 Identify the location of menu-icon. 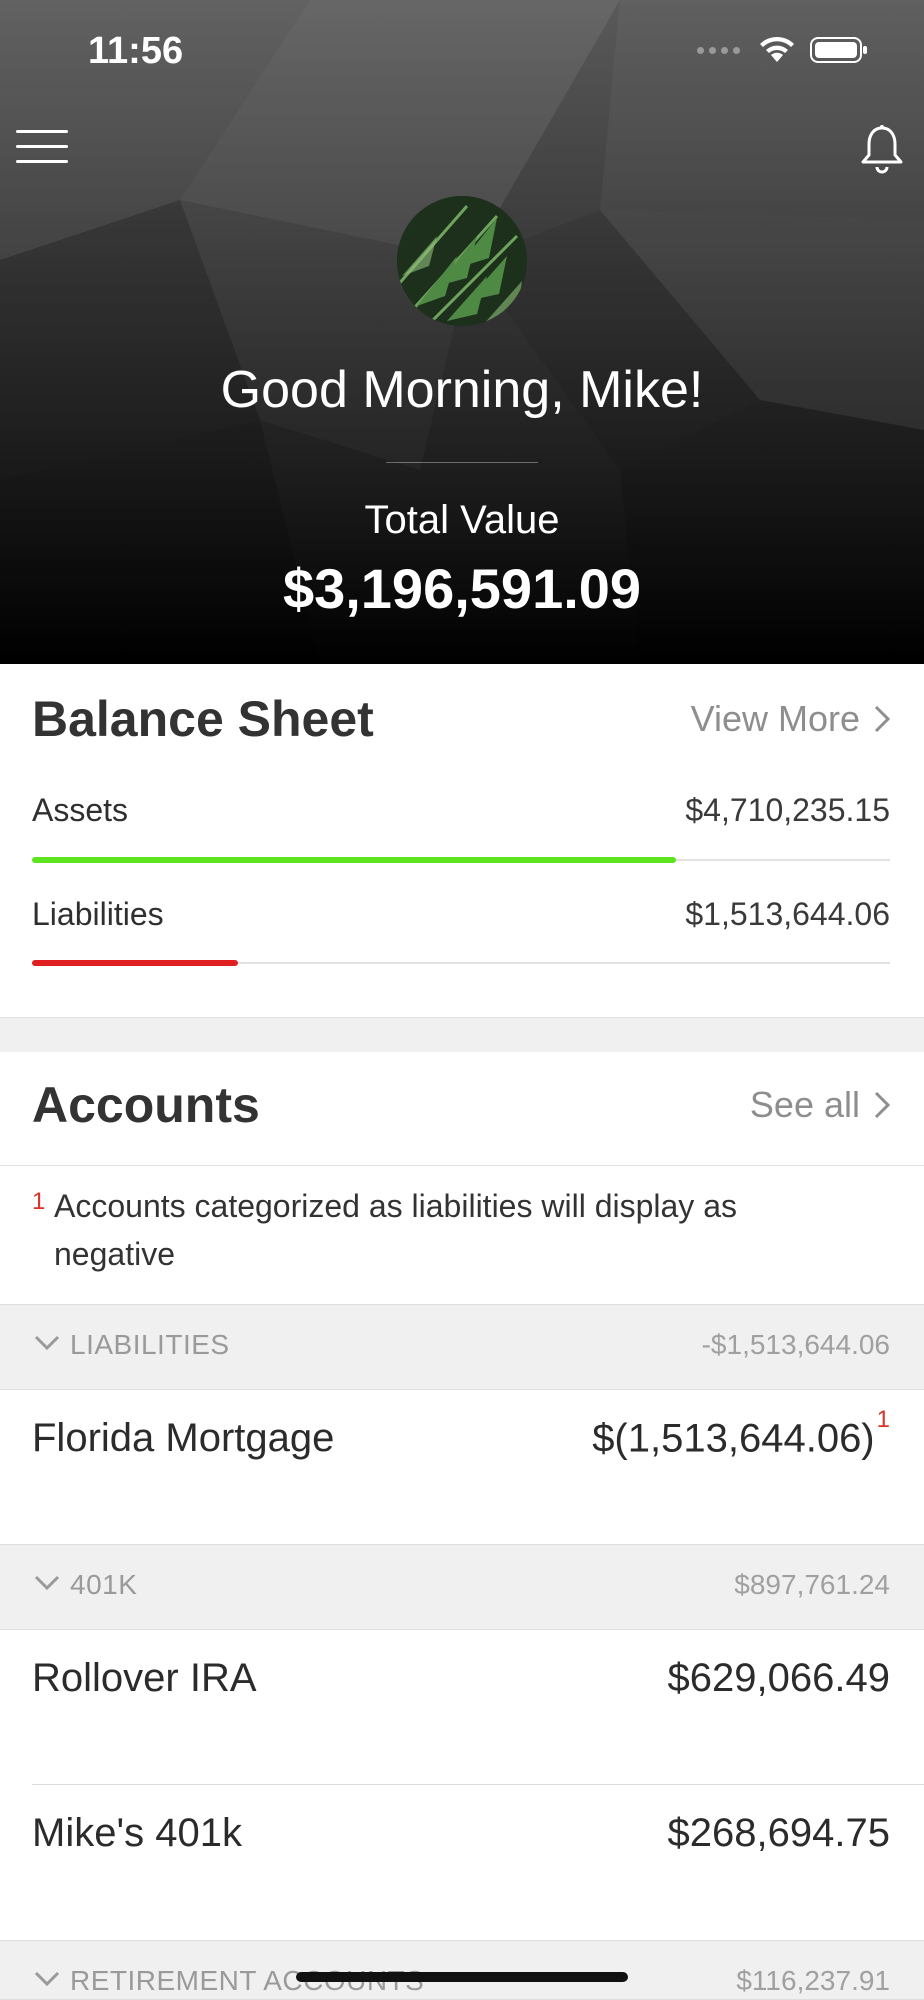
(42, 146).